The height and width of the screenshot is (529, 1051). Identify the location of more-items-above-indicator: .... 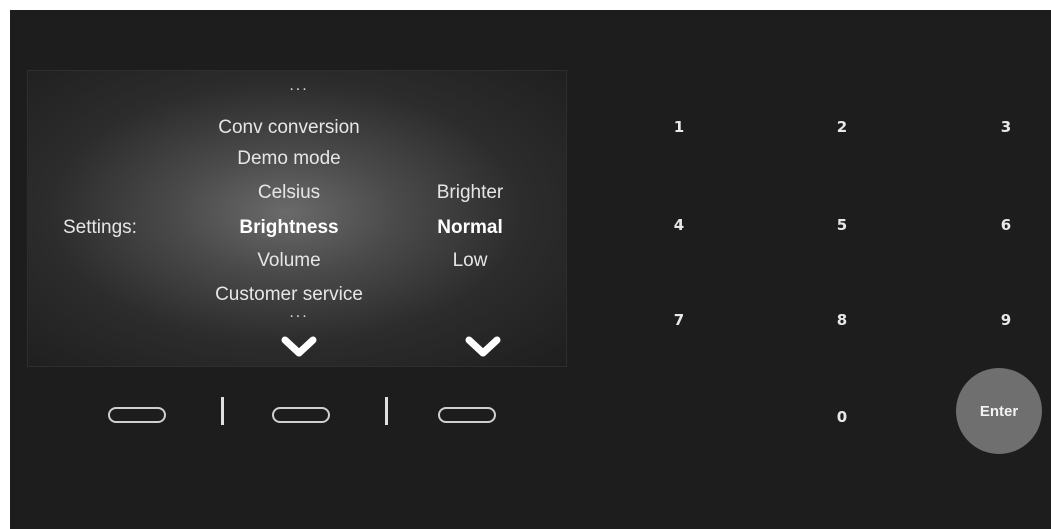
(299, 85).